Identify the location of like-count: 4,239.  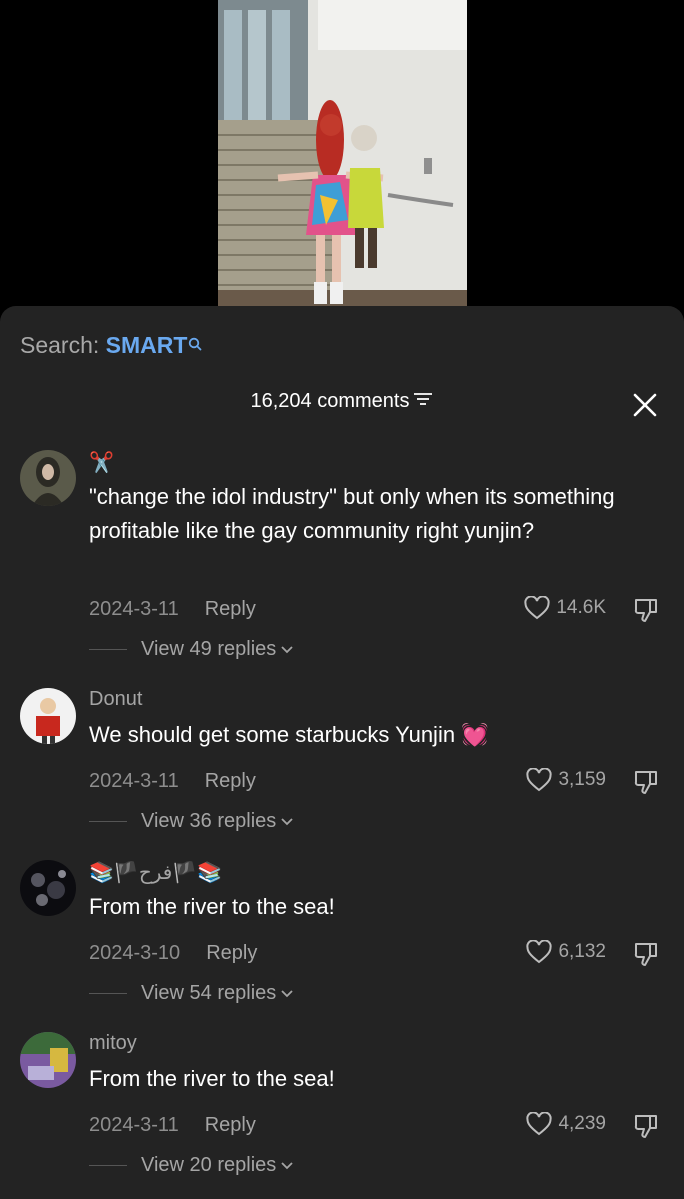
(582, 1123).